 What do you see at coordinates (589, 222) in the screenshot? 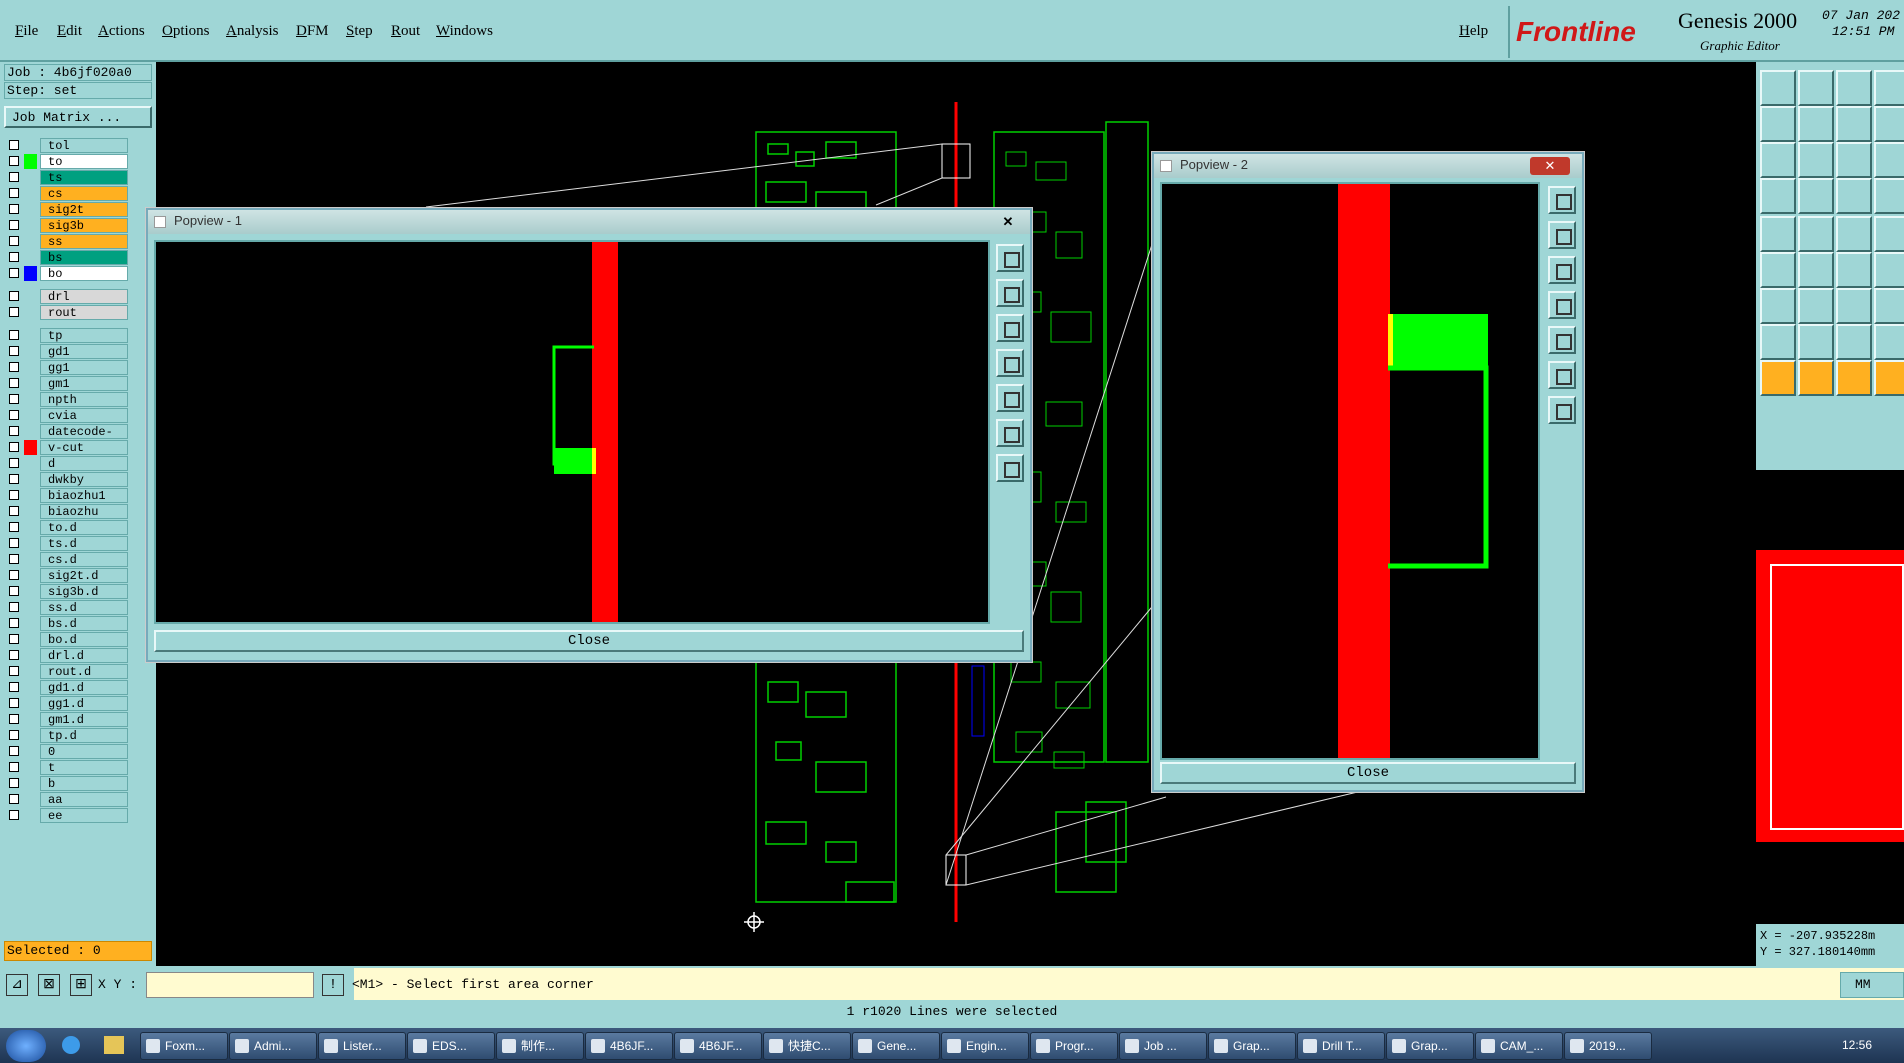
I see `popview-1-titlebar: Popview - 1` at bounding box center [589, 222].